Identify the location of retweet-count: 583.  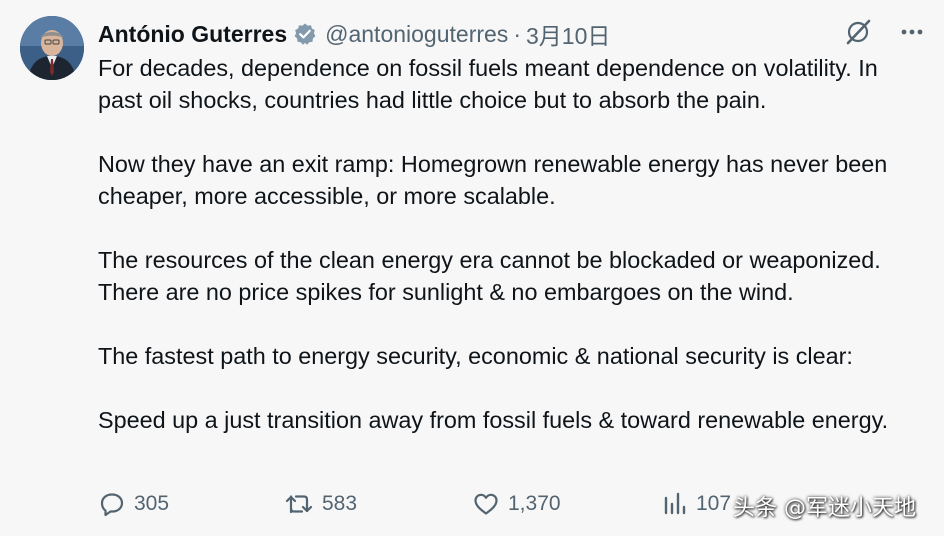
(340, 503).